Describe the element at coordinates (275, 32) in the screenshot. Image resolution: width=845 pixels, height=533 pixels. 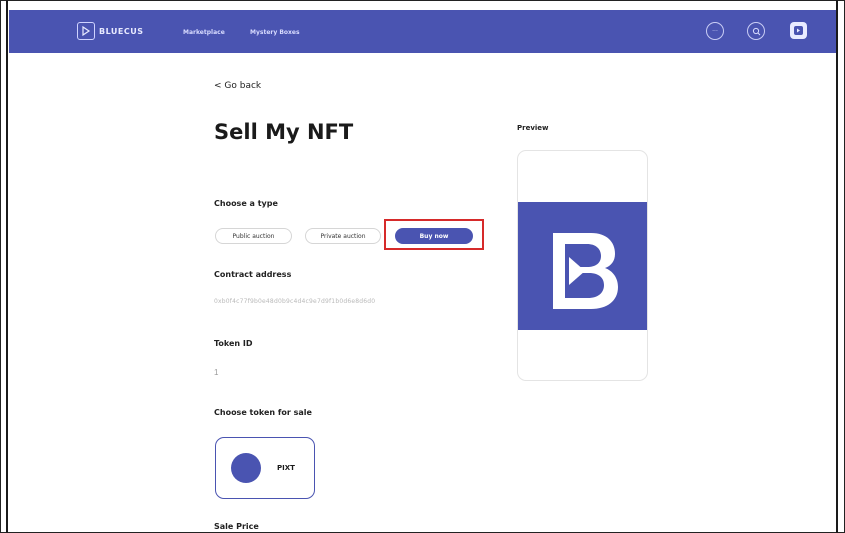
I see `nav-link-mystery-boxes: Mystery Boxes` at that location.